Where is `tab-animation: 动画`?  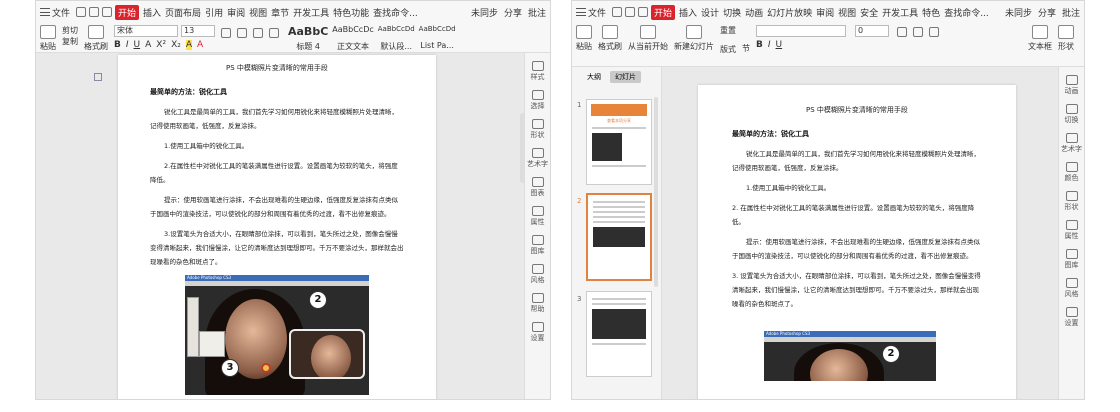
tab-animation: 动画 is located at coordinates (754, 12).